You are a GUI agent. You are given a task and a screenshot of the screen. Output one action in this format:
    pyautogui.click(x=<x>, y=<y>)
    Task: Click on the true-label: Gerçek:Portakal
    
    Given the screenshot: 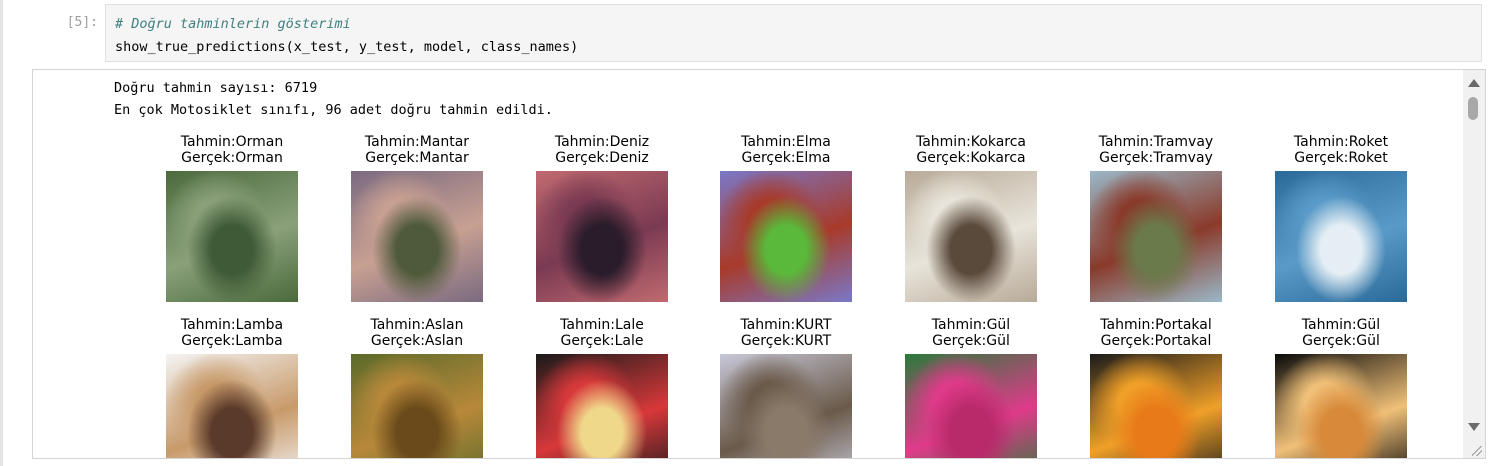 What is the action you would take?
    pyautogui.click(x=1156, y=341)
    